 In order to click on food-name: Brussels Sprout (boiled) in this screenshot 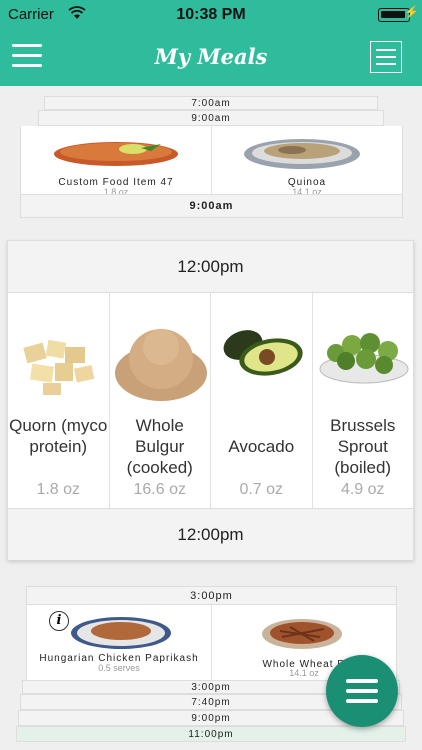, I will do `click(363, 446)`.